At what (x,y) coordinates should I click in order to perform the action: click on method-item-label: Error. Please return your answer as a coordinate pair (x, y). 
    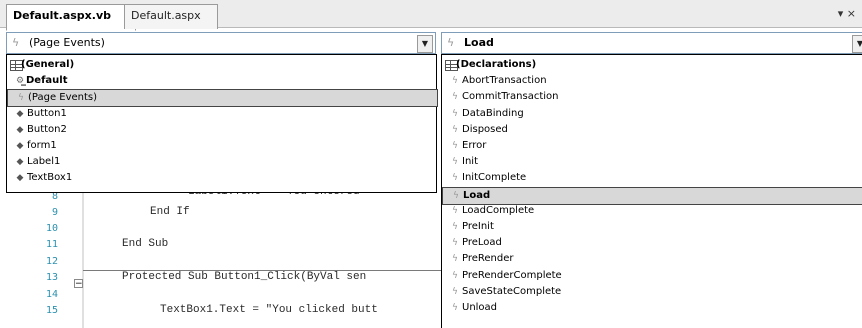
    Looking at the image, I should click on (474, 145).